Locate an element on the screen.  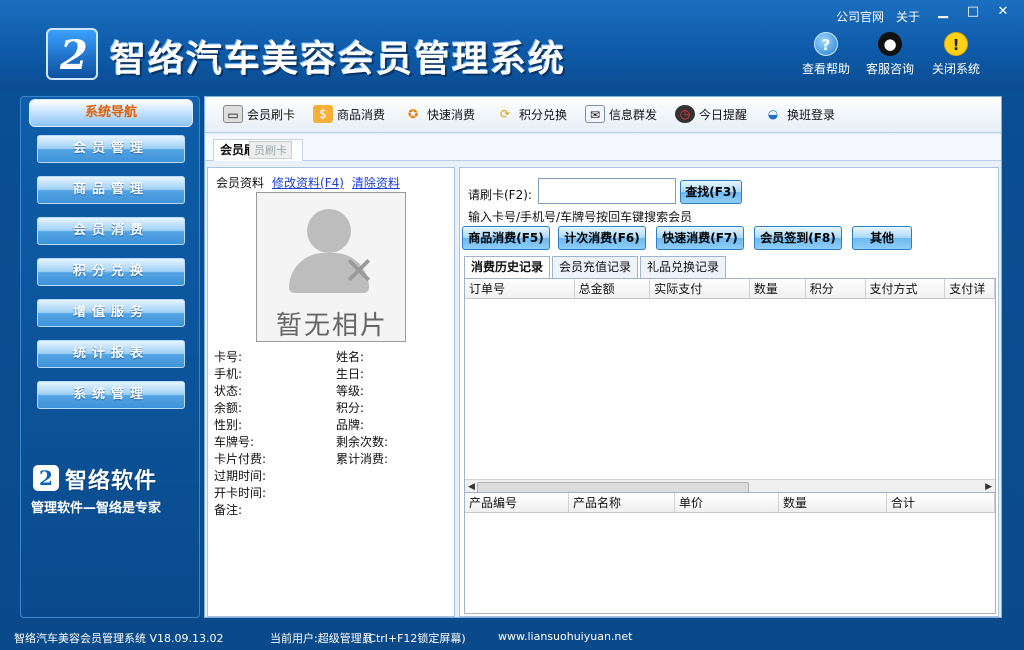
no-photo-x-icon: ✕ is located at coordinates (359, 271).